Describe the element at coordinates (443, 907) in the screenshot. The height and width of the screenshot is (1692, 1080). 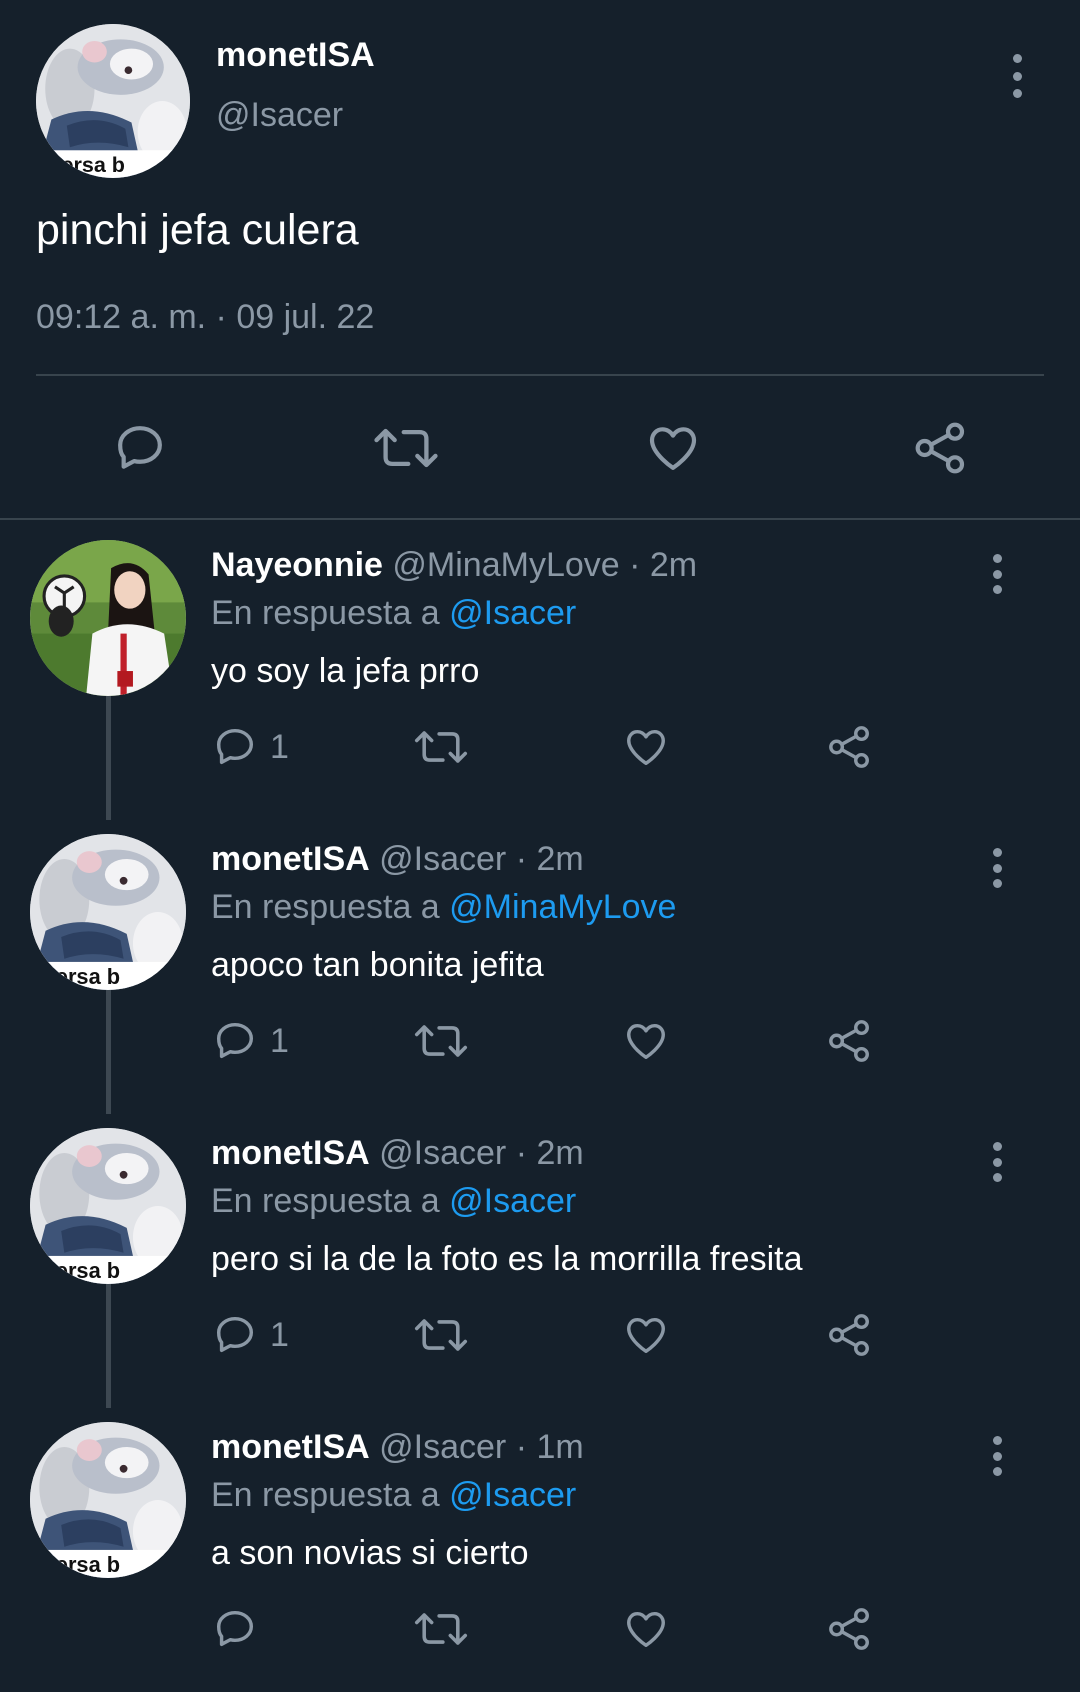
I see `in-reply-to: En respuesta a @MinaMyLove` at that location.